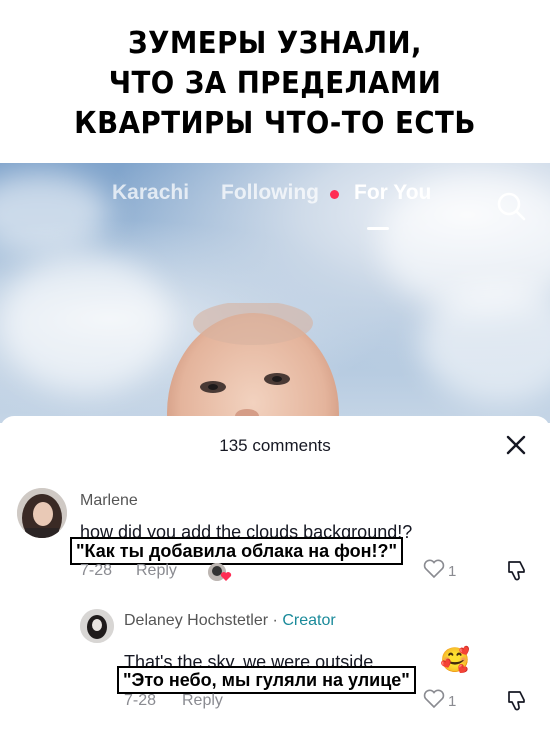  I want to click on translation-overlay: "Это небо, мы гуляли на улице", so click(266, 680).